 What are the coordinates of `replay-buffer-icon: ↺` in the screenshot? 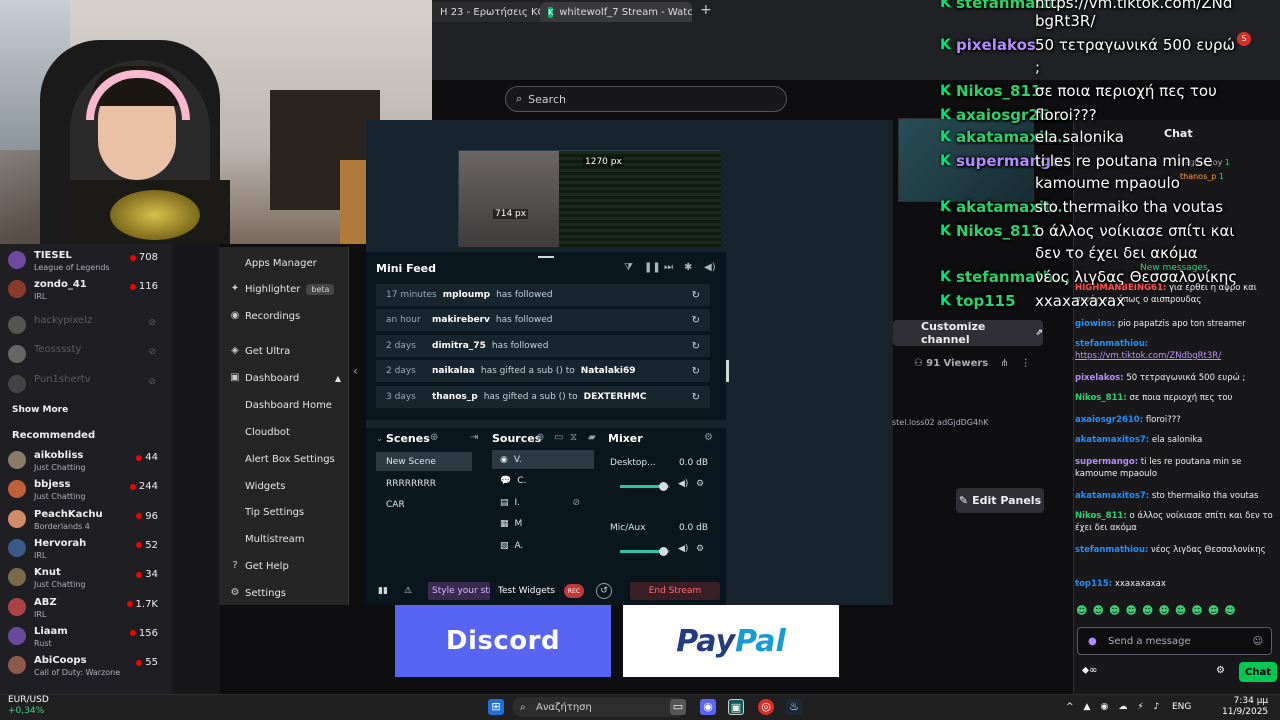 It's located at (604, 591).